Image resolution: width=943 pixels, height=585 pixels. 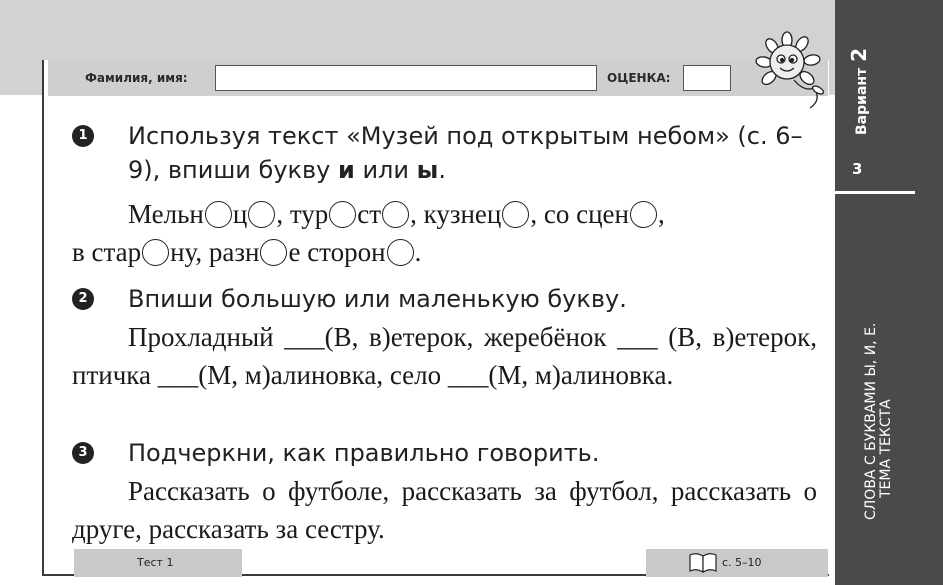 I want to click on variant-label: Вариант 2, so click(x=859, y=91).